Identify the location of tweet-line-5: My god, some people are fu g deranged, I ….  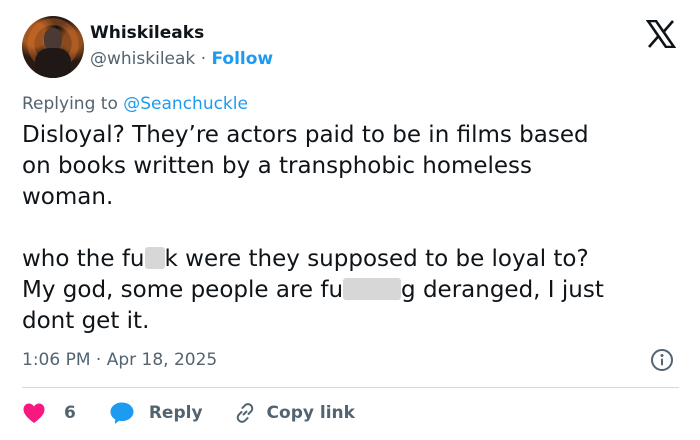
(352, 290).